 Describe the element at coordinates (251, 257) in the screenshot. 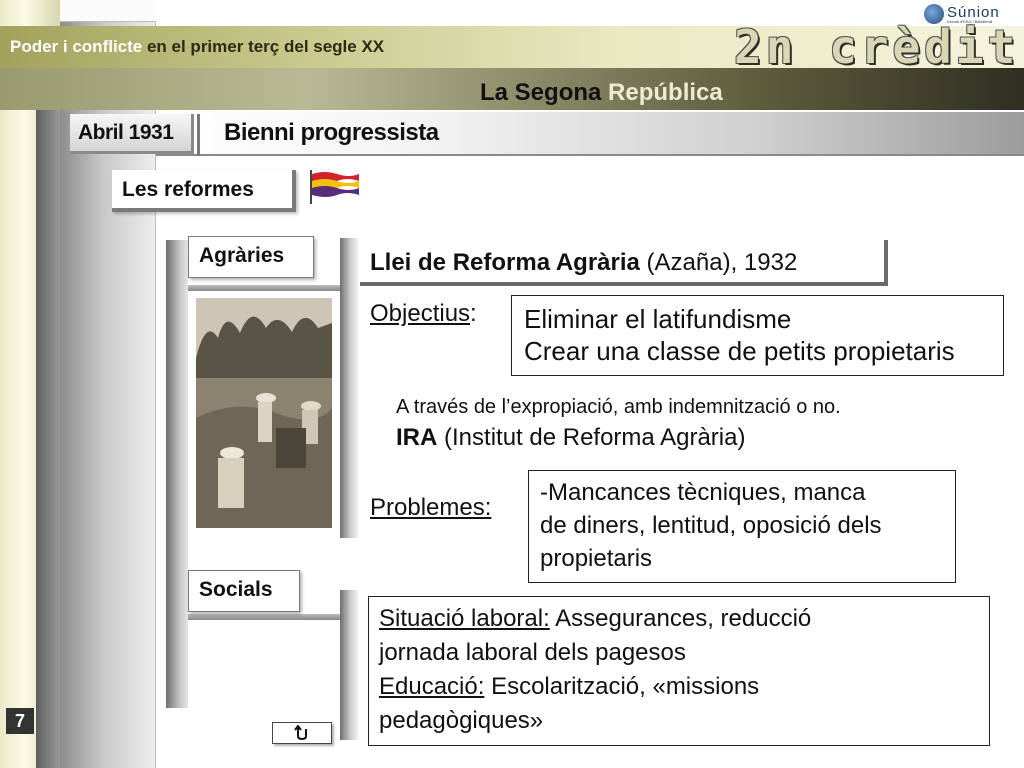

I see `agrarian-label-box: Agràries` at that location.